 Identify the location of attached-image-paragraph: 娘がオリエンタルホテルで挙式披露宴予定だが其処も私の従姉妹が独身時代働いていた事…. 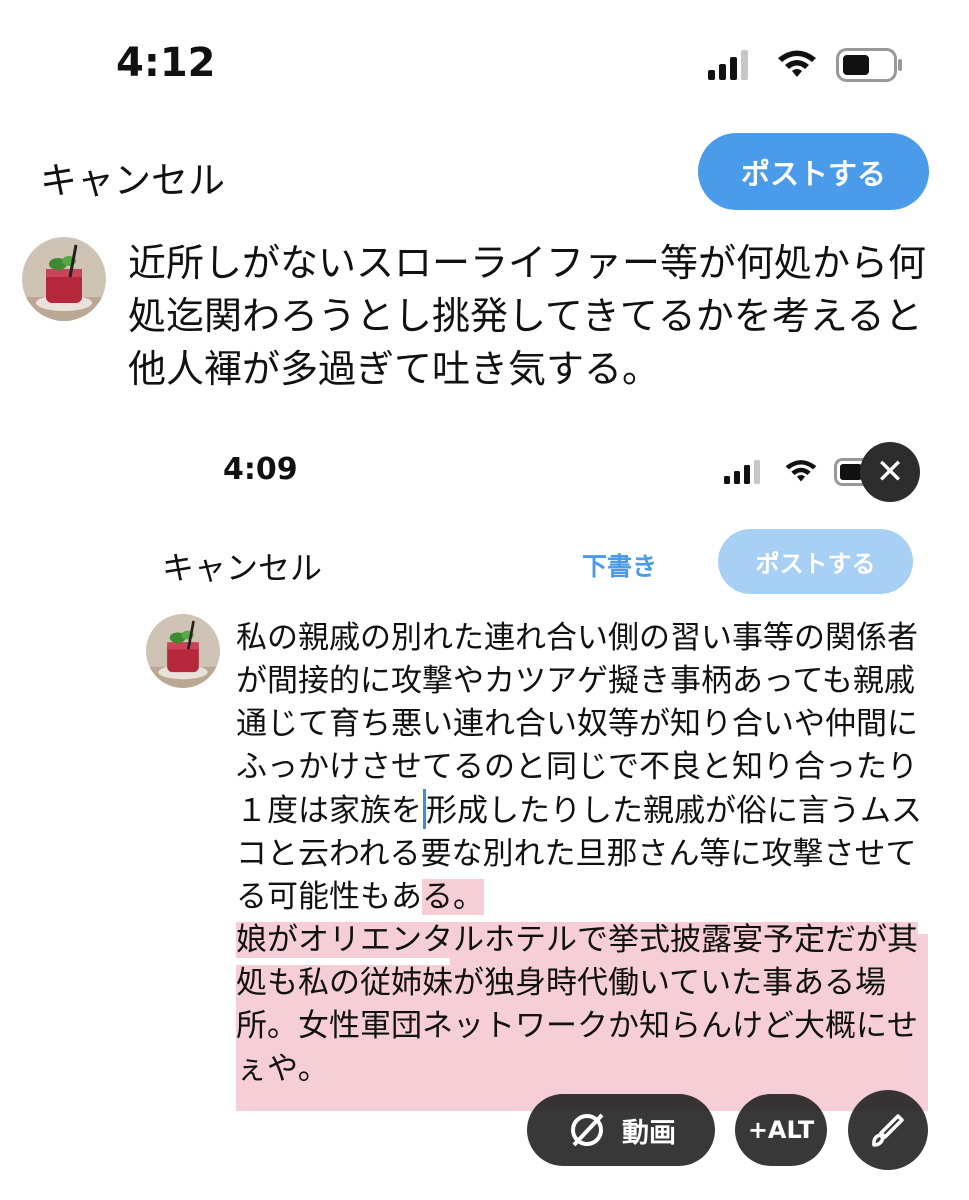
(582, 1005).